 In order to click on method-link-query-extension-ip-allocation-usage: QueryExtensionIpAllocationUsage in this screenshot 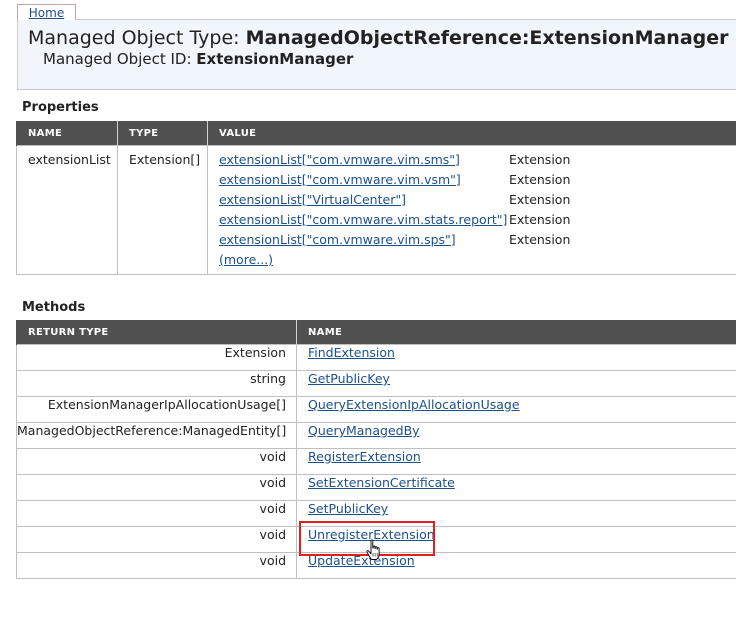, I will do `click(414, 404)`.